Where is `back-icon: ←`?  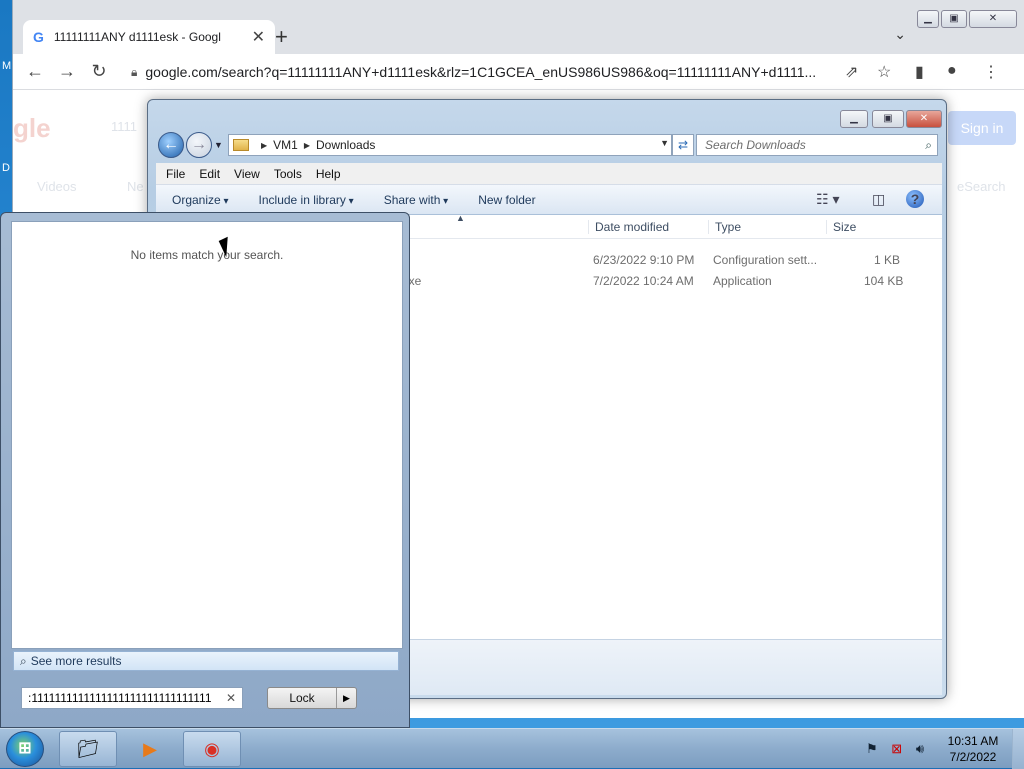 back-icon: ← is located at coordinates (35, 71).